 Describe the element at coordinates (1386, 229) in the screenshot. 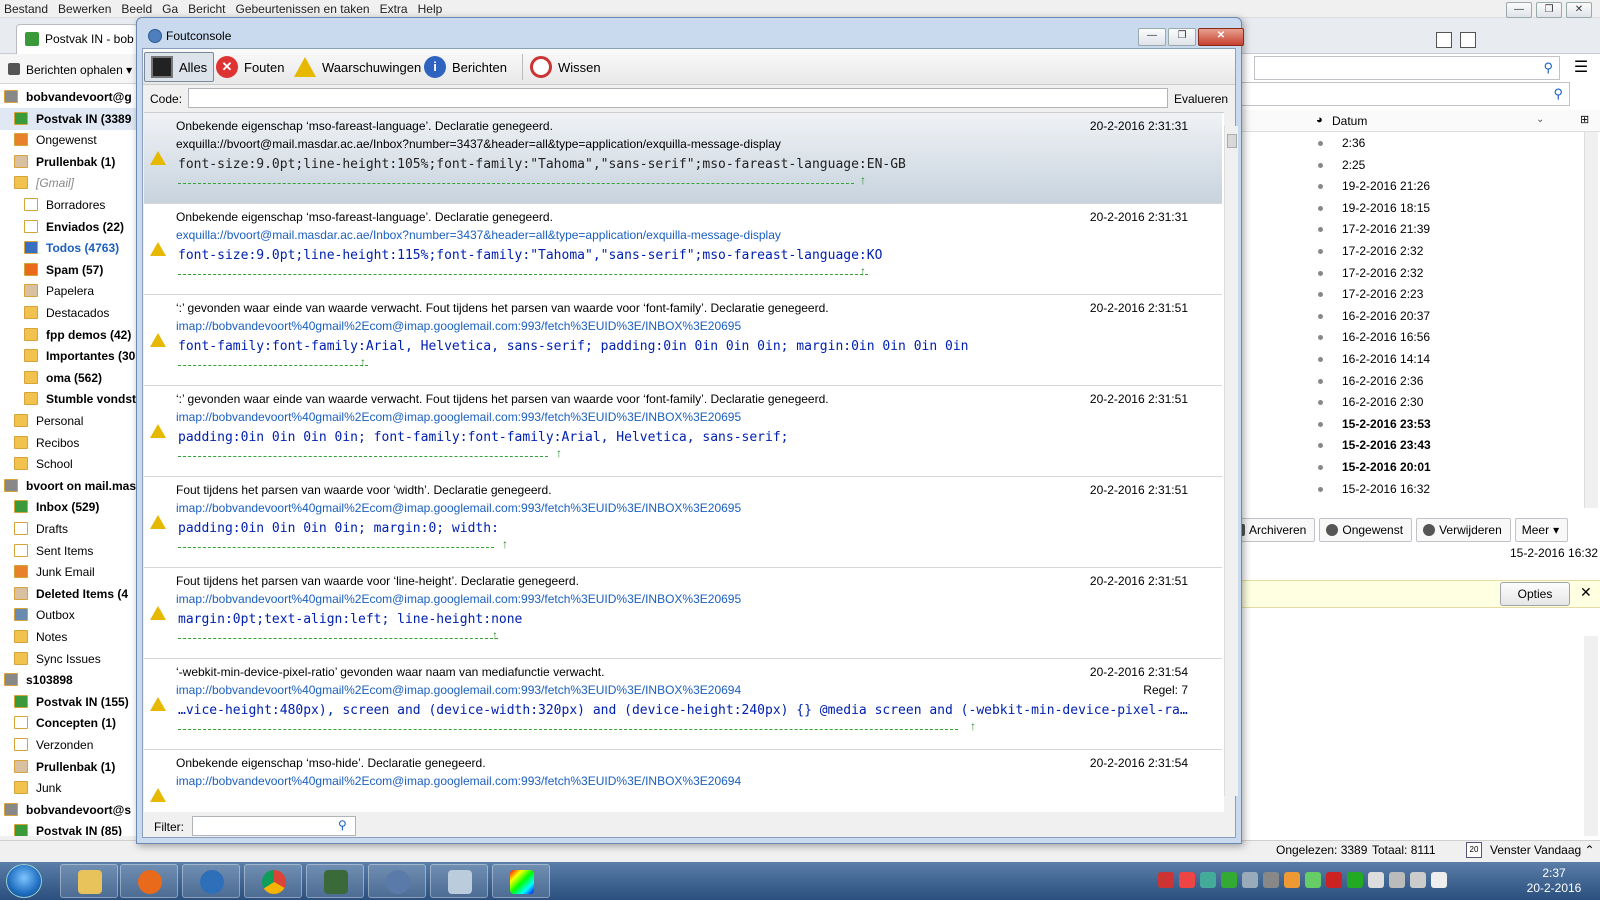

I see `message-row-date: 17-2-2016 21:39` at that location.